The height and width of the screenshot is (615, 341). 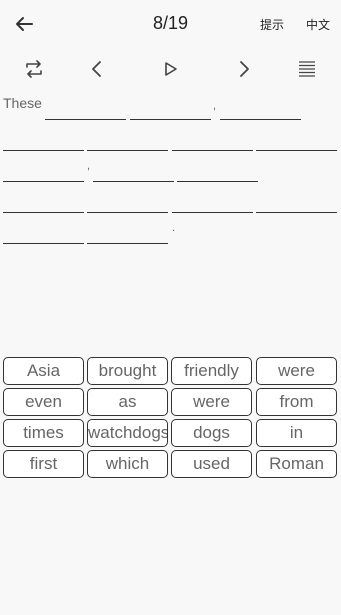 I want to click on word-chip: friendly, so click(x=211, y=371).